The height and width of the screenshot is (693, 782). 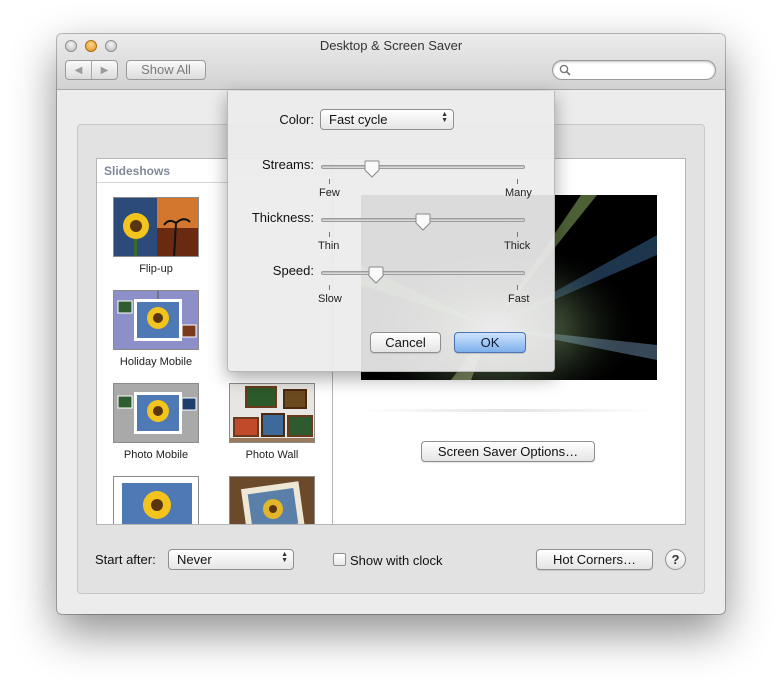 What do you see at coordinates (358, 119) in the screenshot?
I see `color-value: Fast cycle` at bounding box center [358, 119].